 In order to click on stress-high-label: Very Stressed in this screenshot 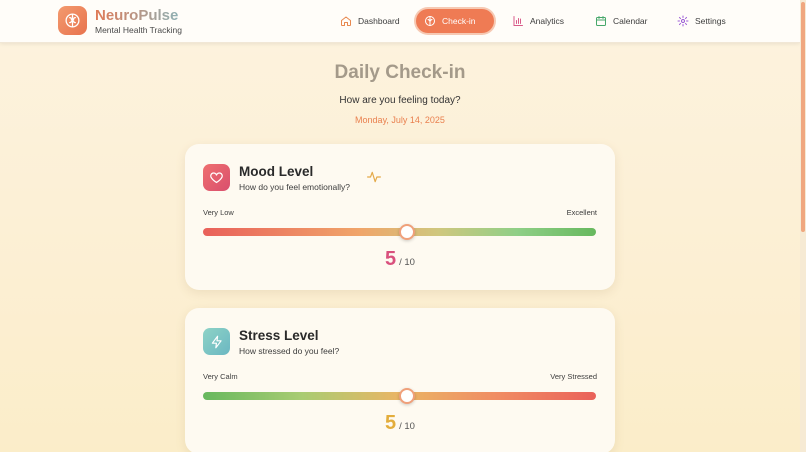, I will do `click(573, 376)`.